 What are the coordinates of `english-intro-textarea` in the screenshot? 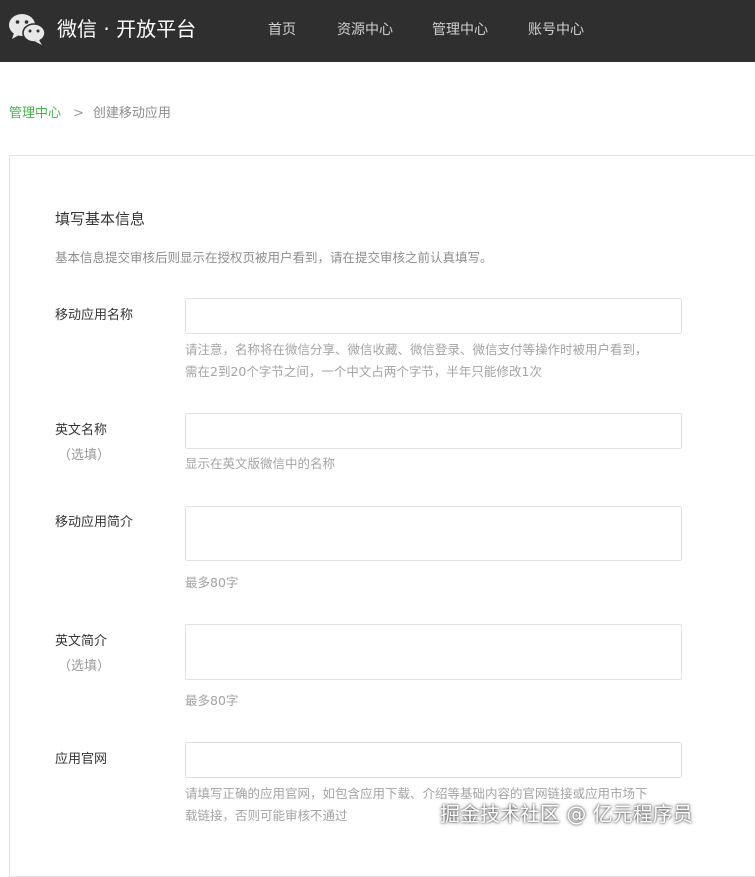 It's located at (433, 652).